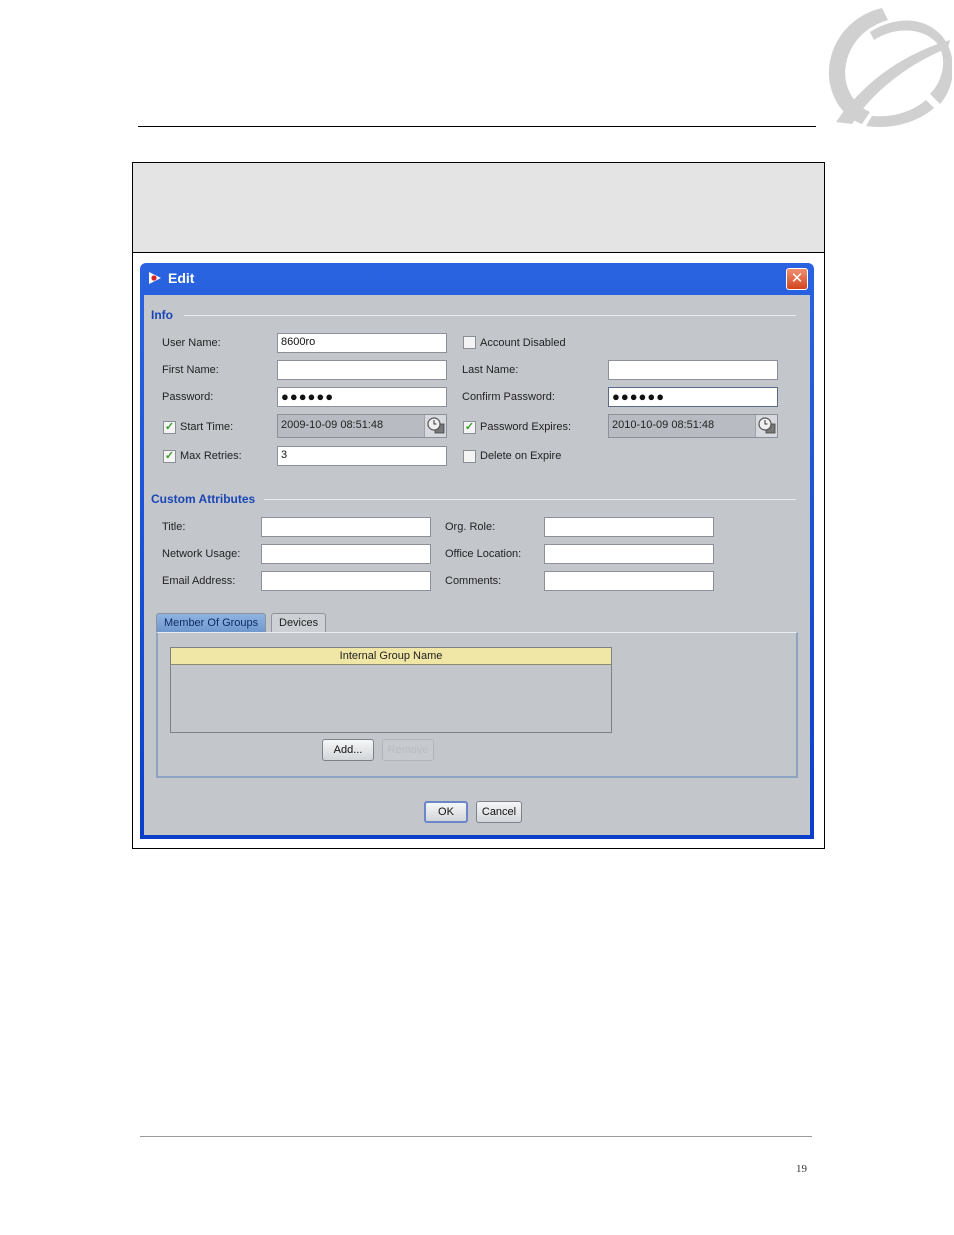 Image resolution: width=954 pixels, height=1235 pixels. What do you see at coordinates (477, 279) in the screenshot?
I see `dialog-titlebar: Edit ✕` at bounding box center [477, 279].